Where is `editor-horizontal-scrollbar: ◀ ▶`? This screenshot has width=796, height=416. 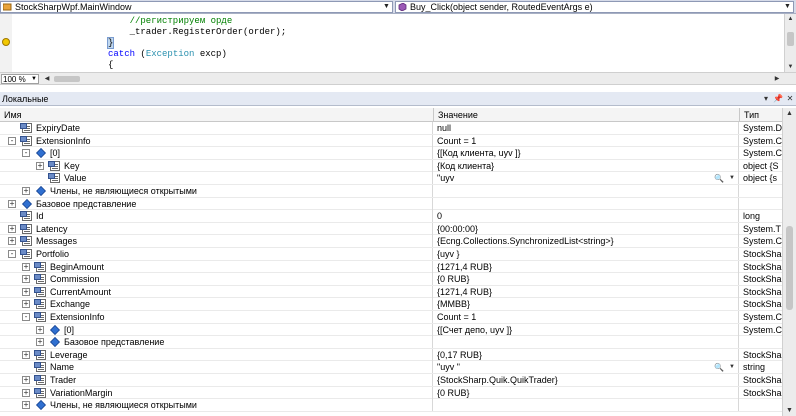
editor-horizontal-scrollbar: ◀ ▶ is located at coordinates (412, 79).